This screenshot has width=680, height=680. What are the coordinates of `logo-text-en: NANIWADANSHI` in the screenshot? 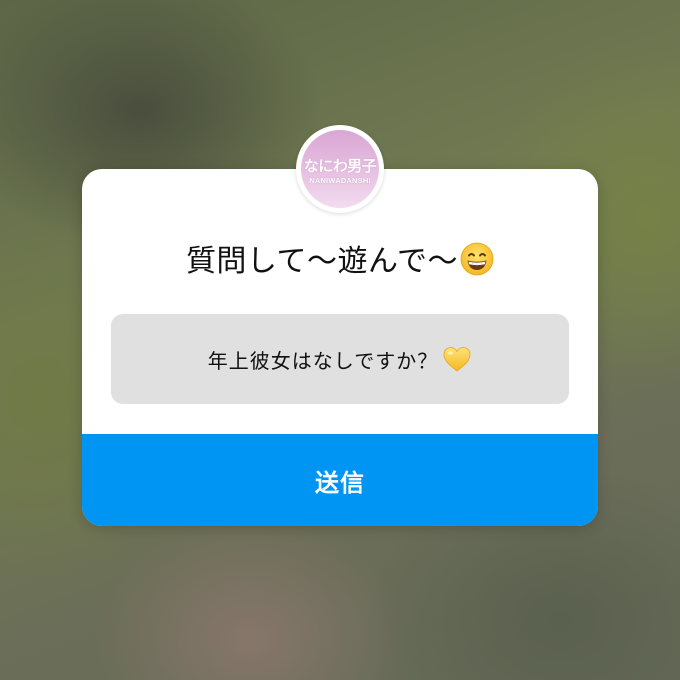 It's located at (340, 180).